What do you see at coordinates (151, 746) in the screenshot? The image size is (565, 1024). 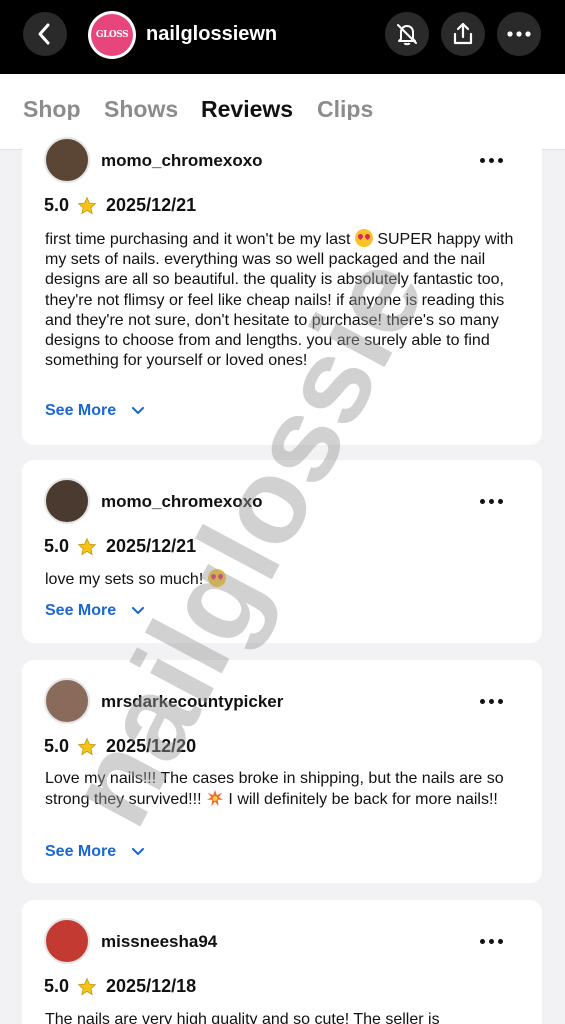 I see `review-date: 2025/12/20` at bounding box center [151, 746].